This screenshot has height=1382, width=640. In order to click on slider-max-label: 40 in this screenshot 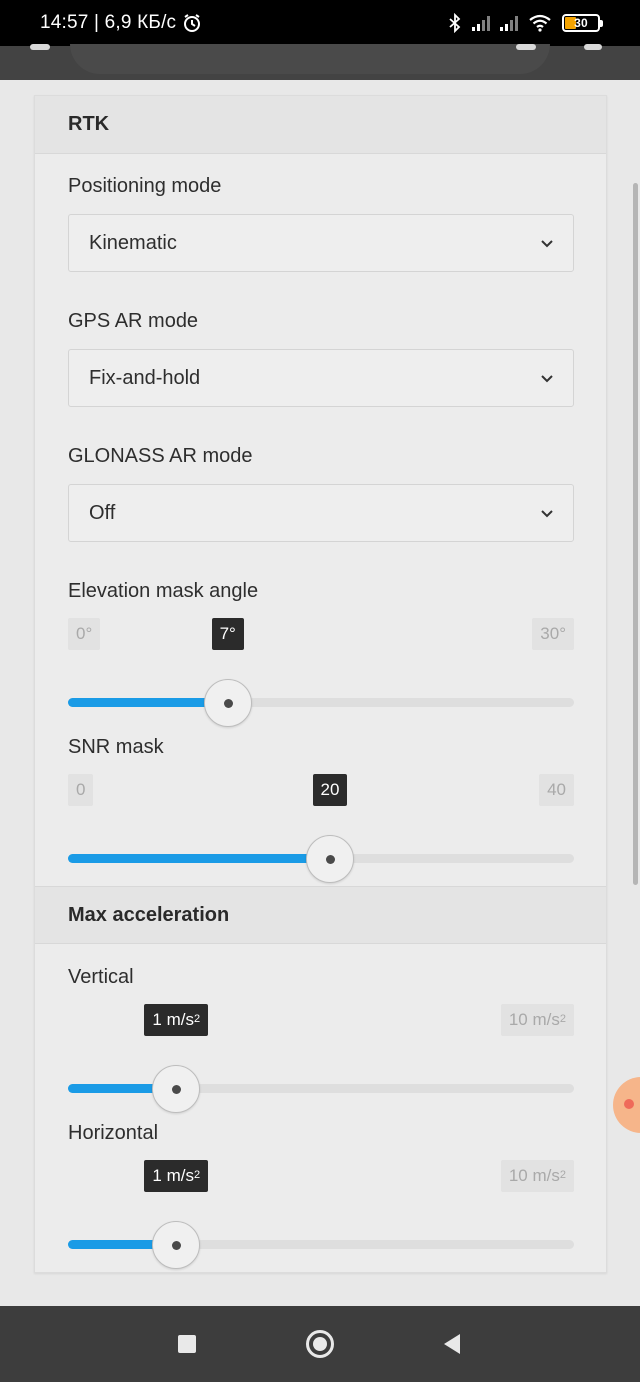, I will do `click(556, 790)`.